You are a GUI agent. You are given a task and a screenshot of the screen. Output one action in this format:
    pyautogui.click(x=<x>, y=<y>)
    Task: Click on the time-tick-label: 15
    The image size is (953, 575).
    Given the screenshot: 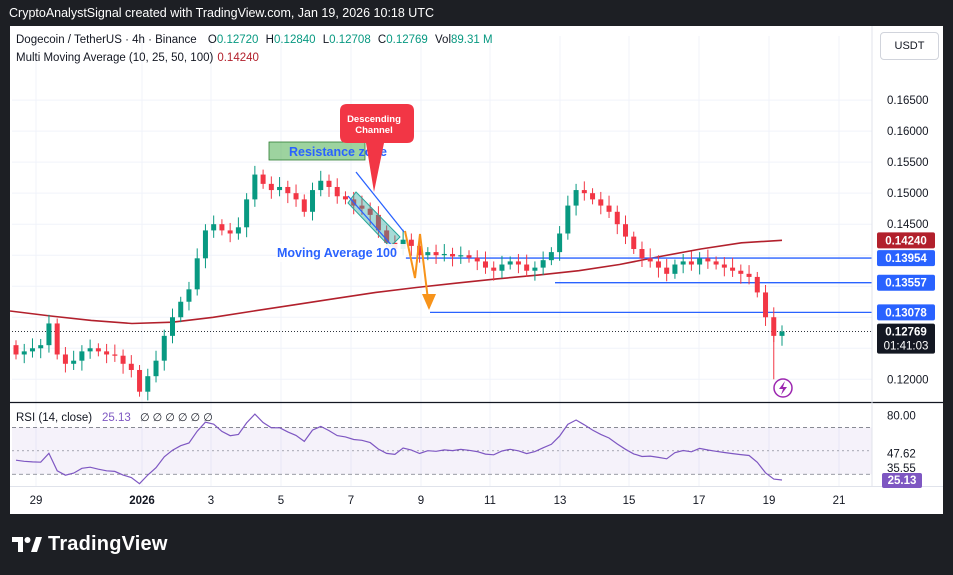 What is the action you would take?
    pyautogui.click(x=629, y=501)
    